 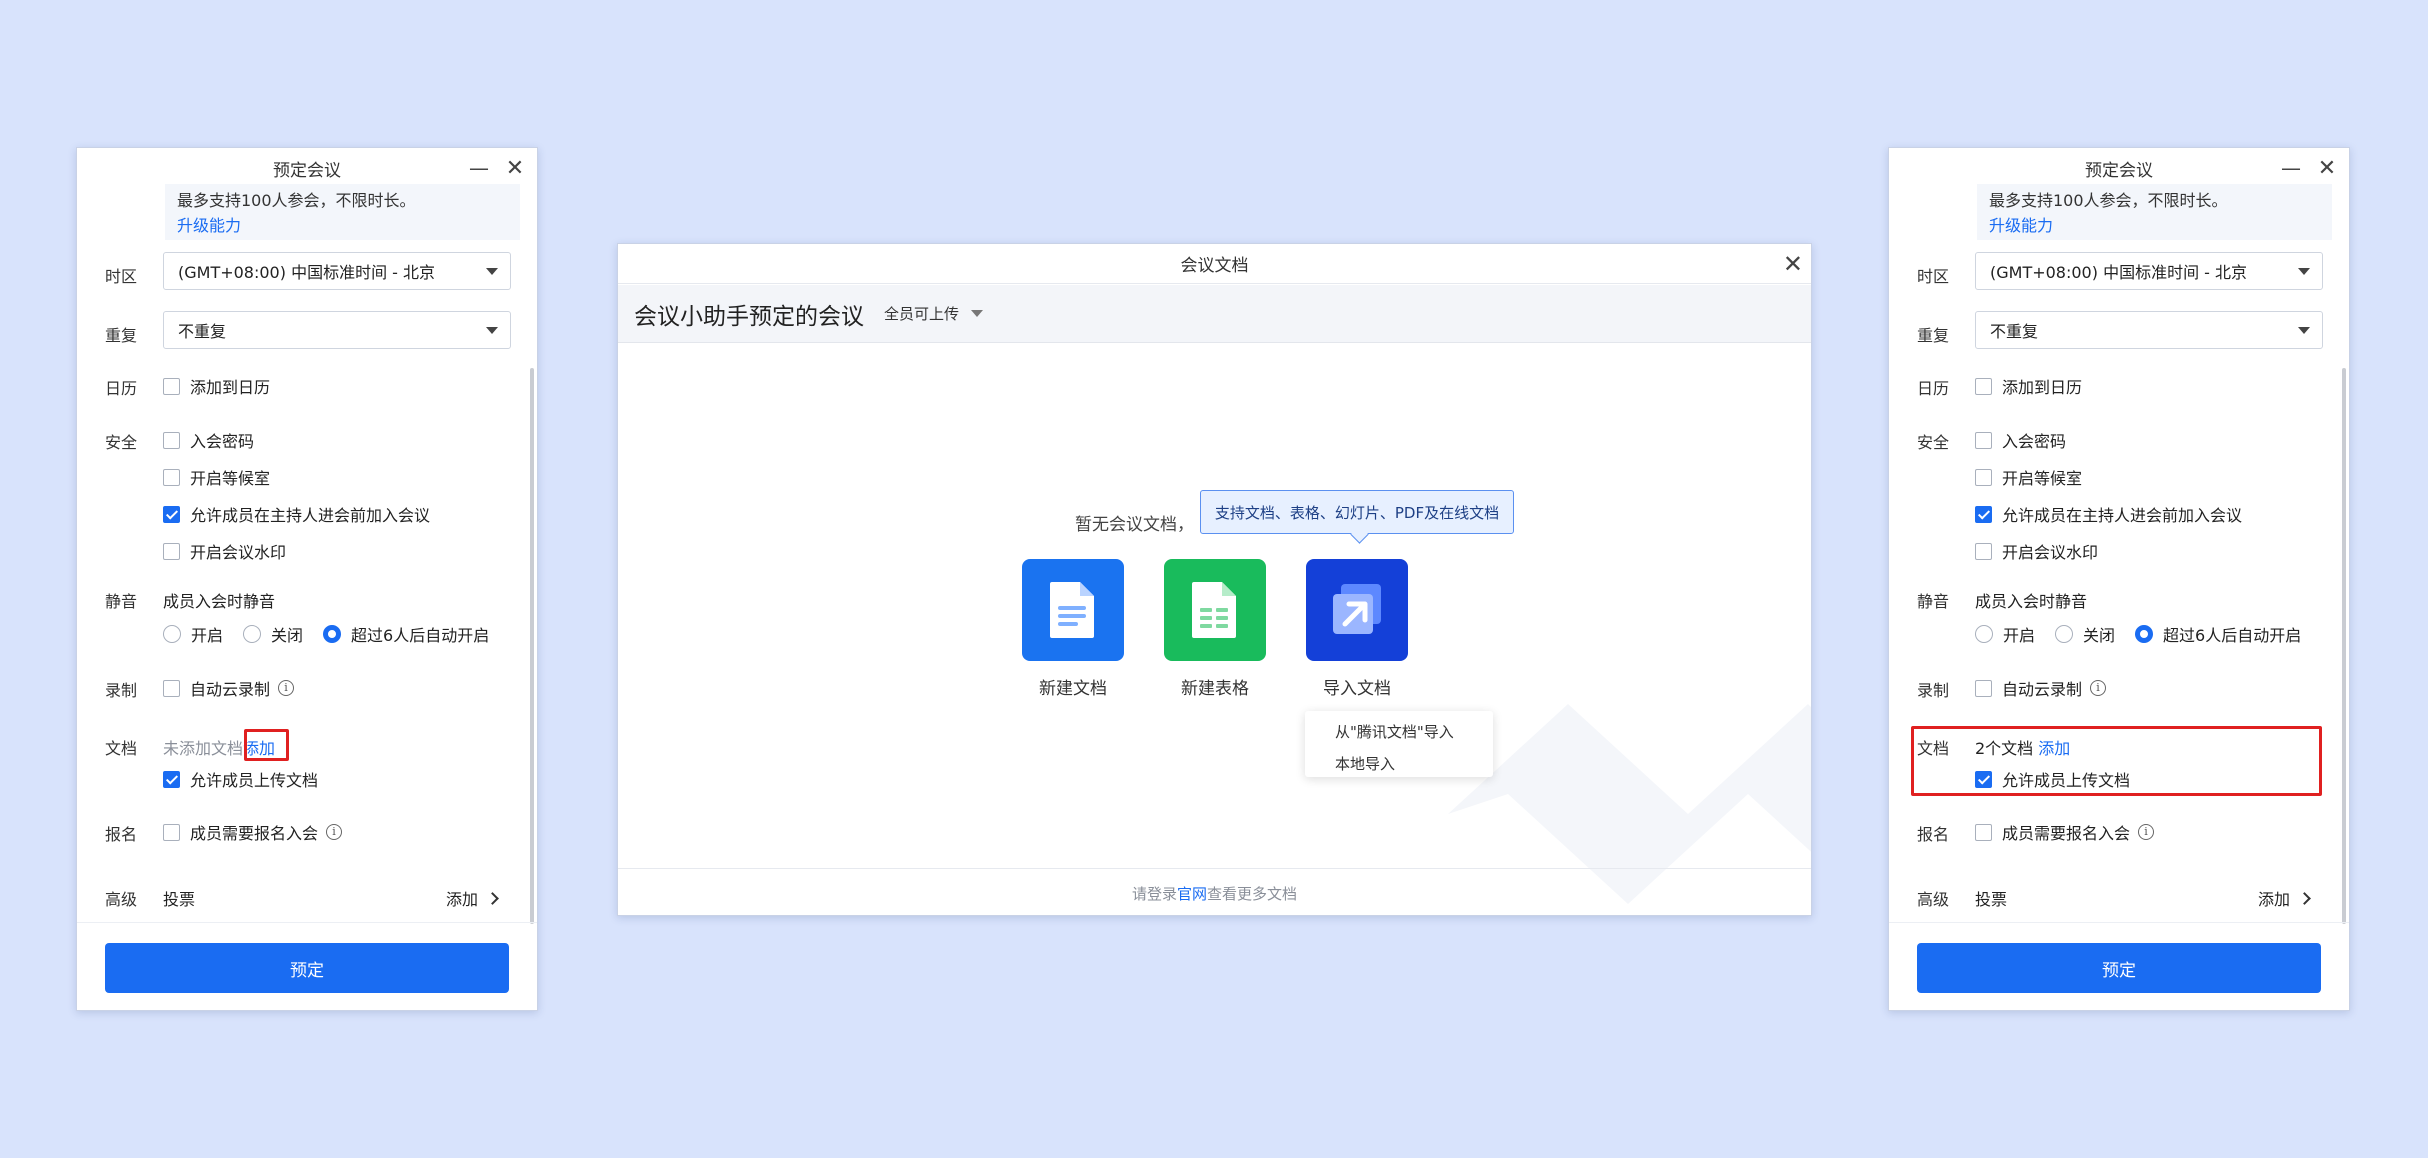 I want to click on allow-upload-label: 允许成员上传文档, so click(x=2066, y=780).